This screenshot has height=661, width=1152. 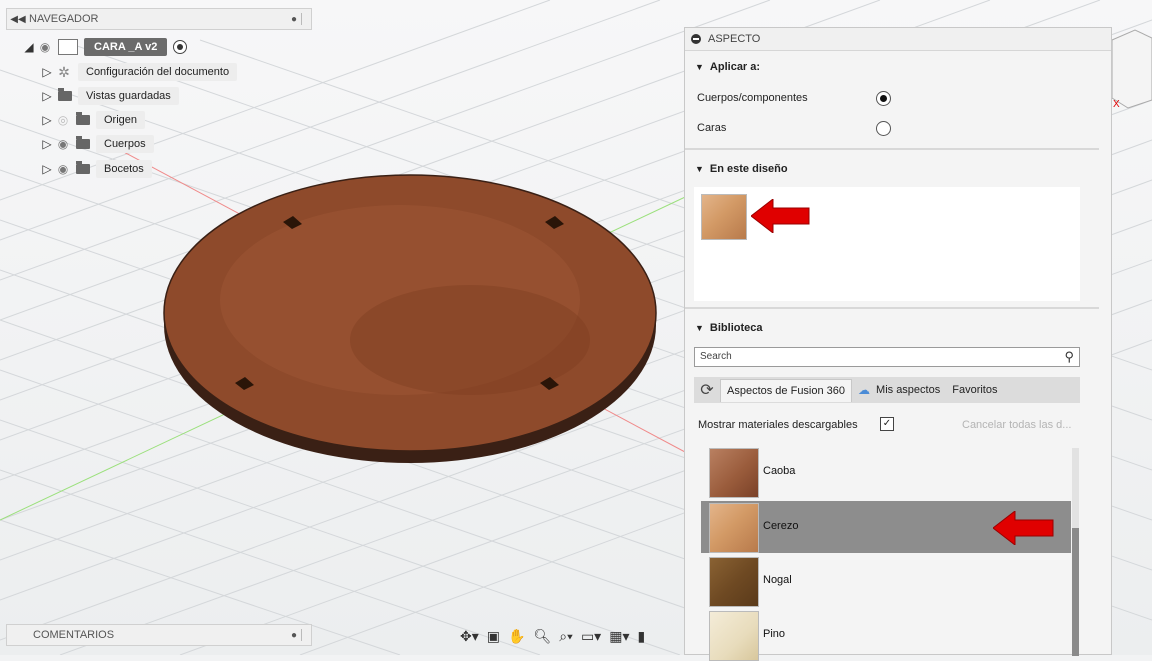 I want to click on browser-item-bodies: ▷ ◉ Cuerpos, so click(x=97, y=144).